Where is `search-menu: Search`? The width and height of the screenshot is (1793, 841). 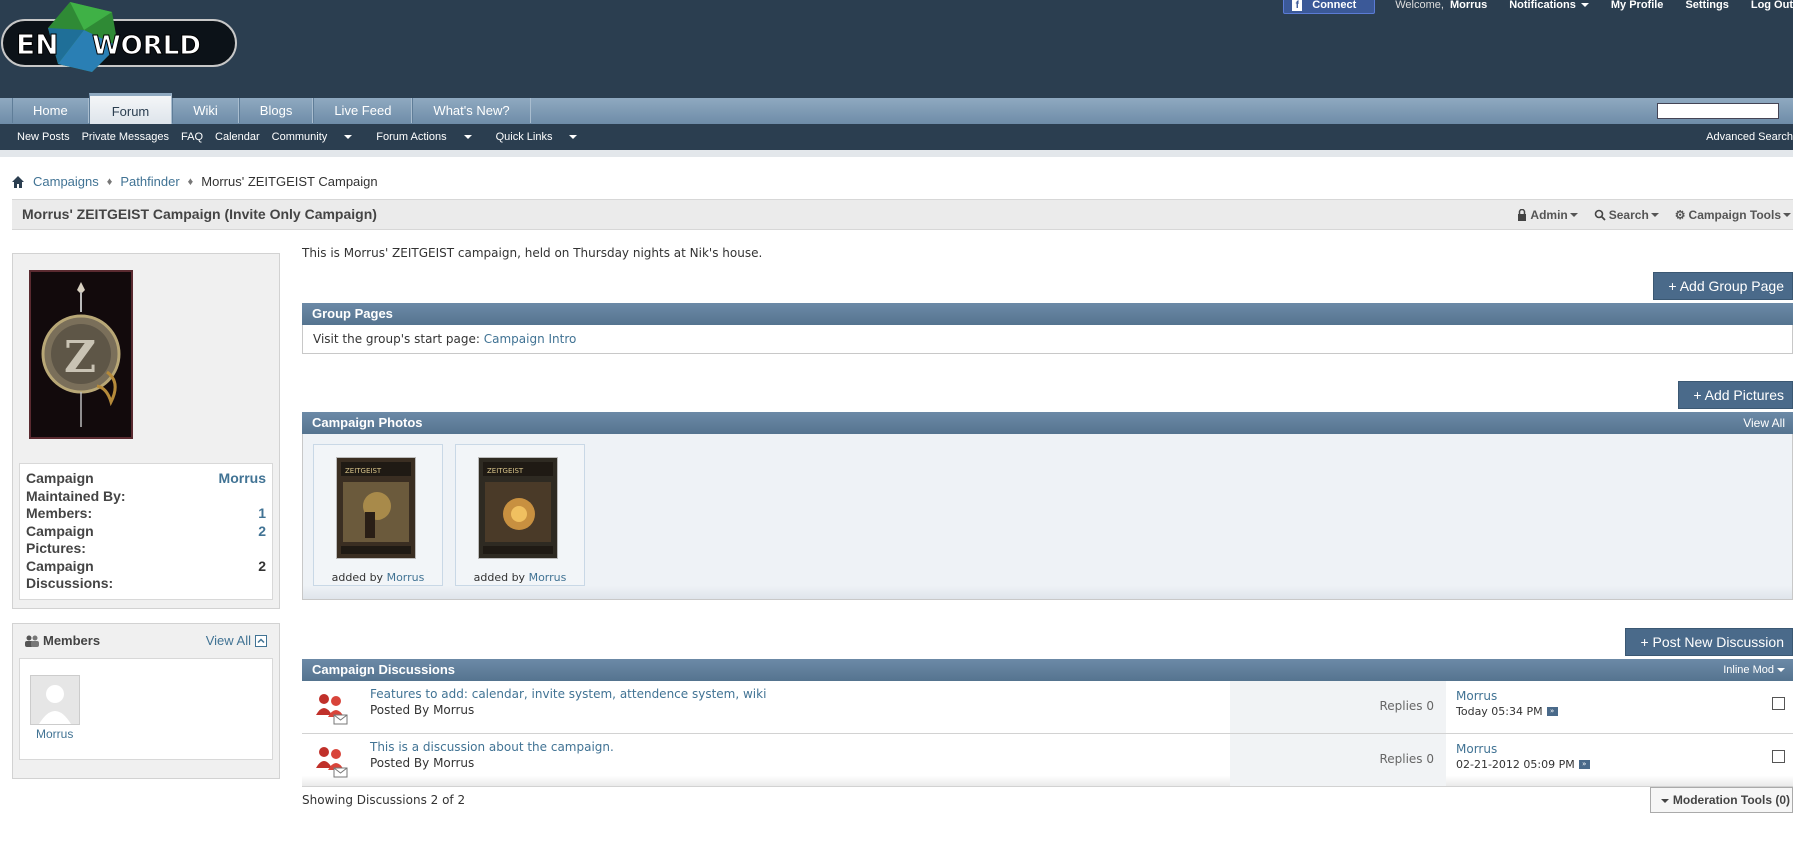
search-menu: Search is located at coordinates (1626, 215).